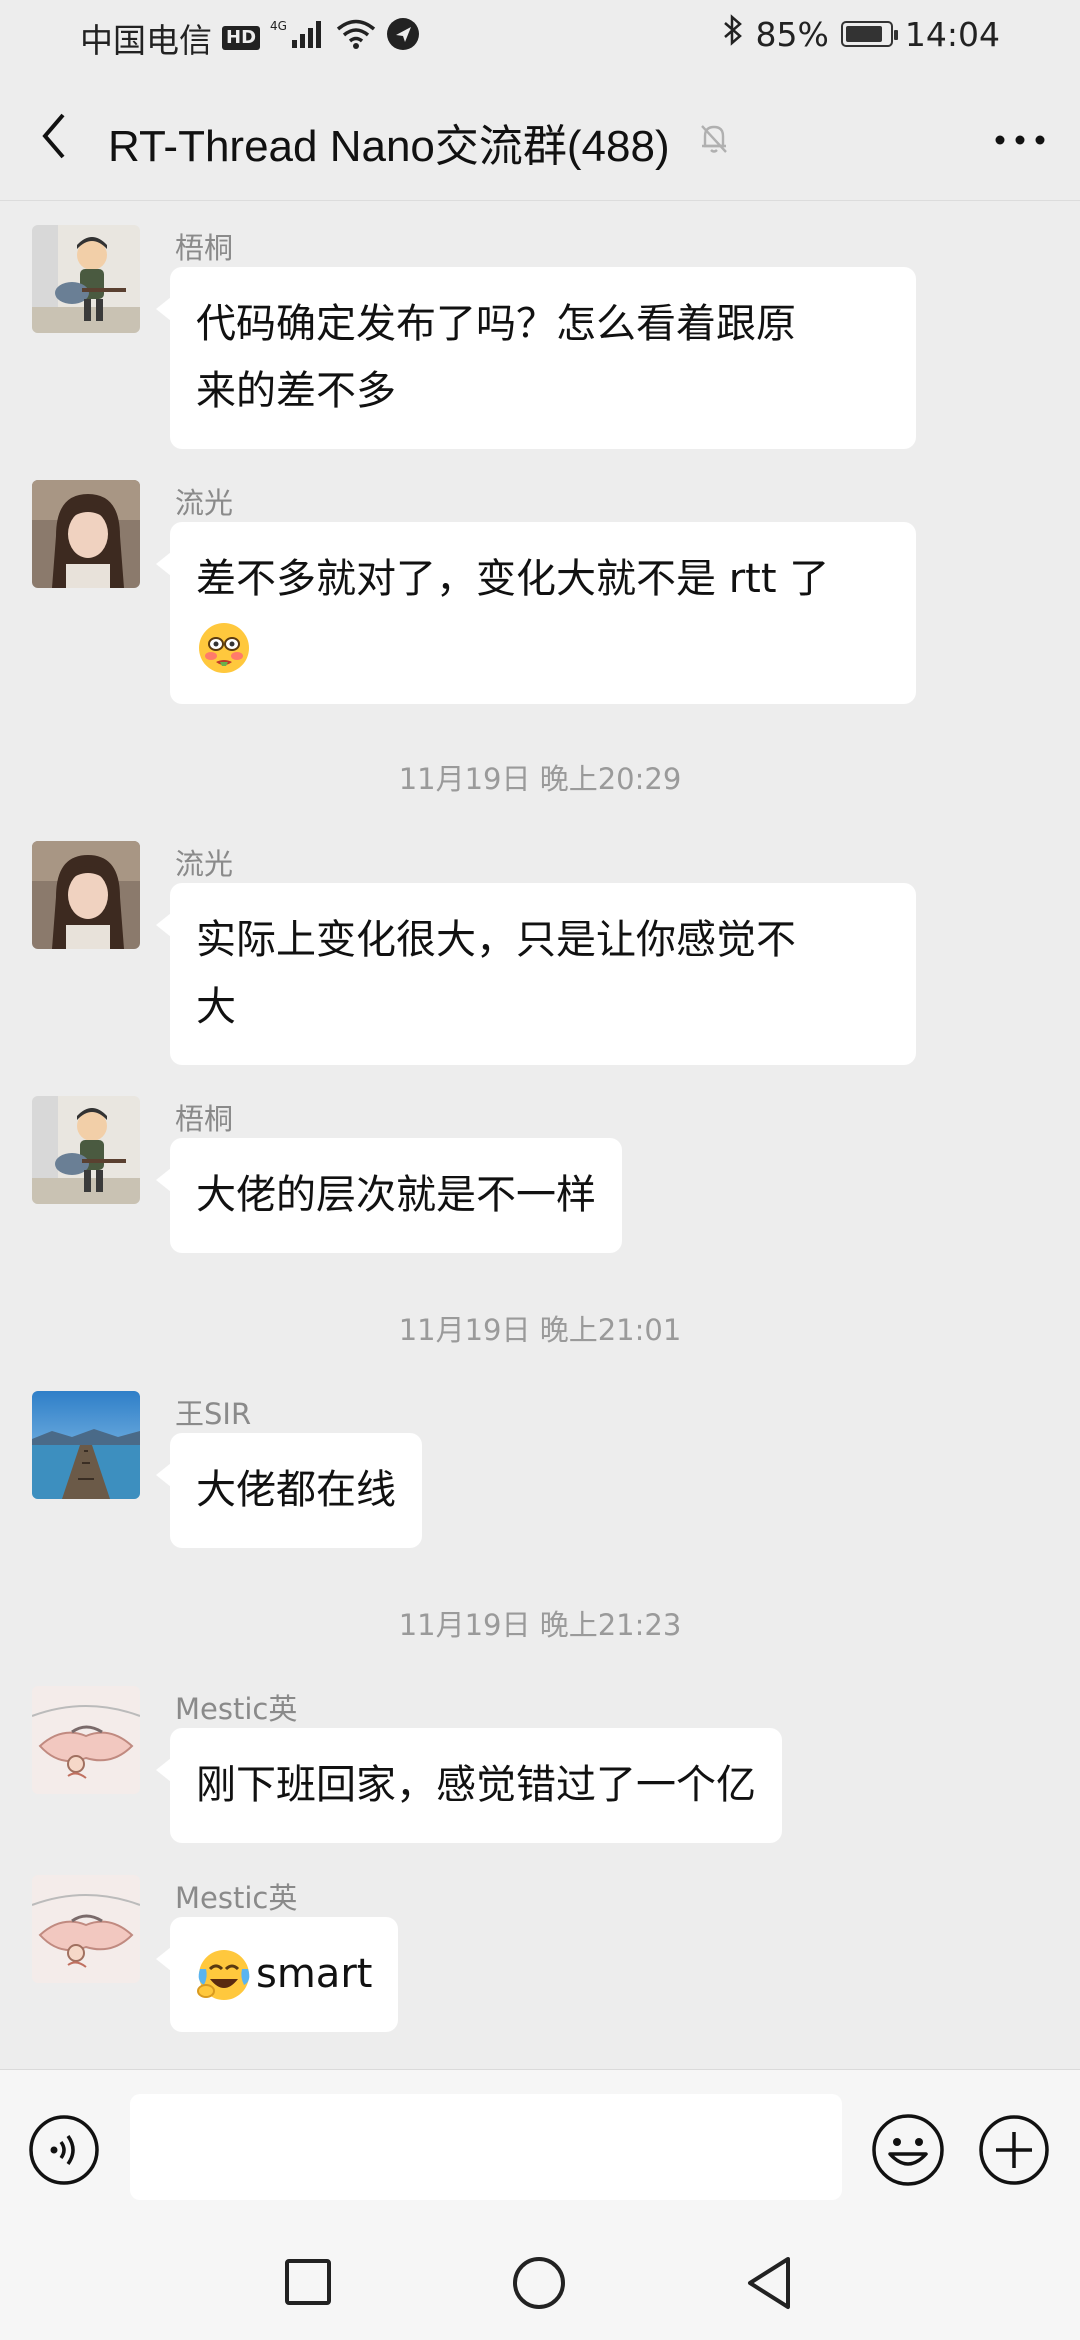 Image resolution: width=1080 pixels, height=2340 pixels. What do you see at coordinates (908, 2150) in the screenshot?
I see `emoji-button` at bounding box center [908, 2150].